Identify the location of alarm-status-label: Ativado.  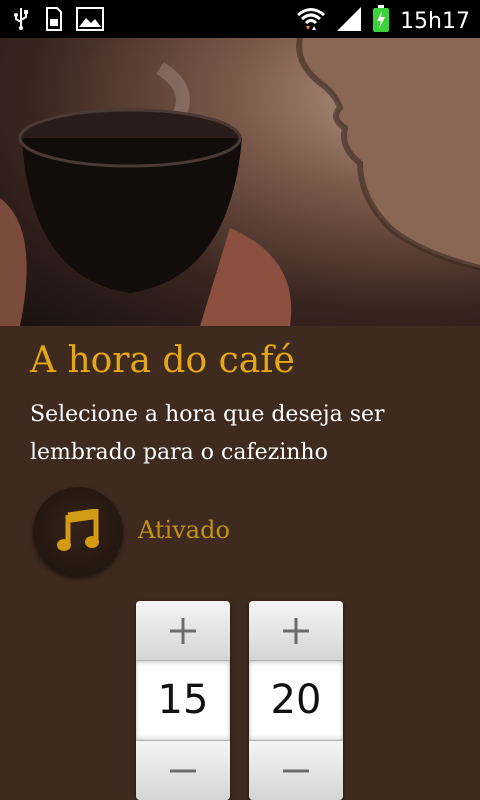
(184, 530).